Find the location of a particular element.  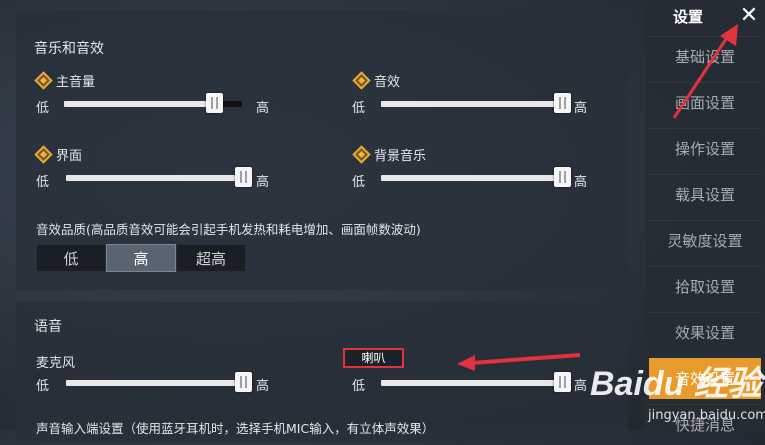

mic-slider is located at coordinates (159, 382).